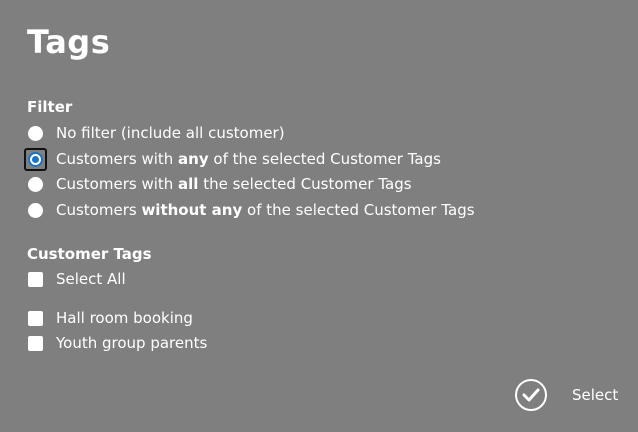  I want to click on select-button-label: Select, so click(595, 395).